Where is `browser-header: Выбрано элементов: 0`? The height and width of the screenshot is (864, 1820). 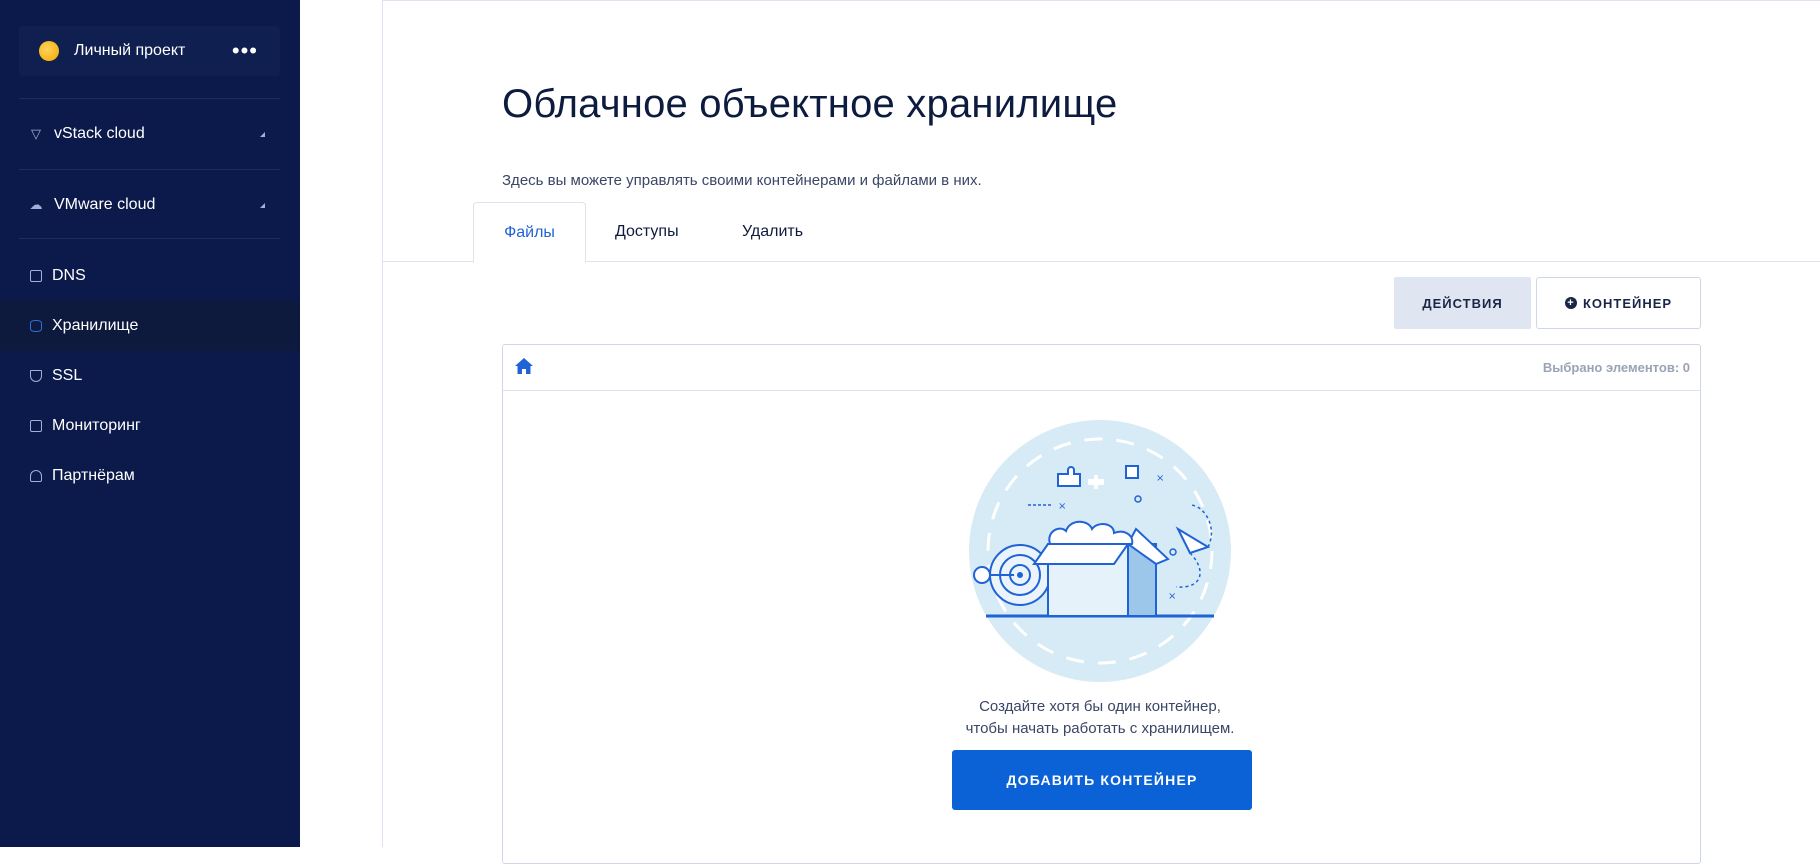
browser-header: Выбрано элементов: 0 is located at coordinates (1101, 368).